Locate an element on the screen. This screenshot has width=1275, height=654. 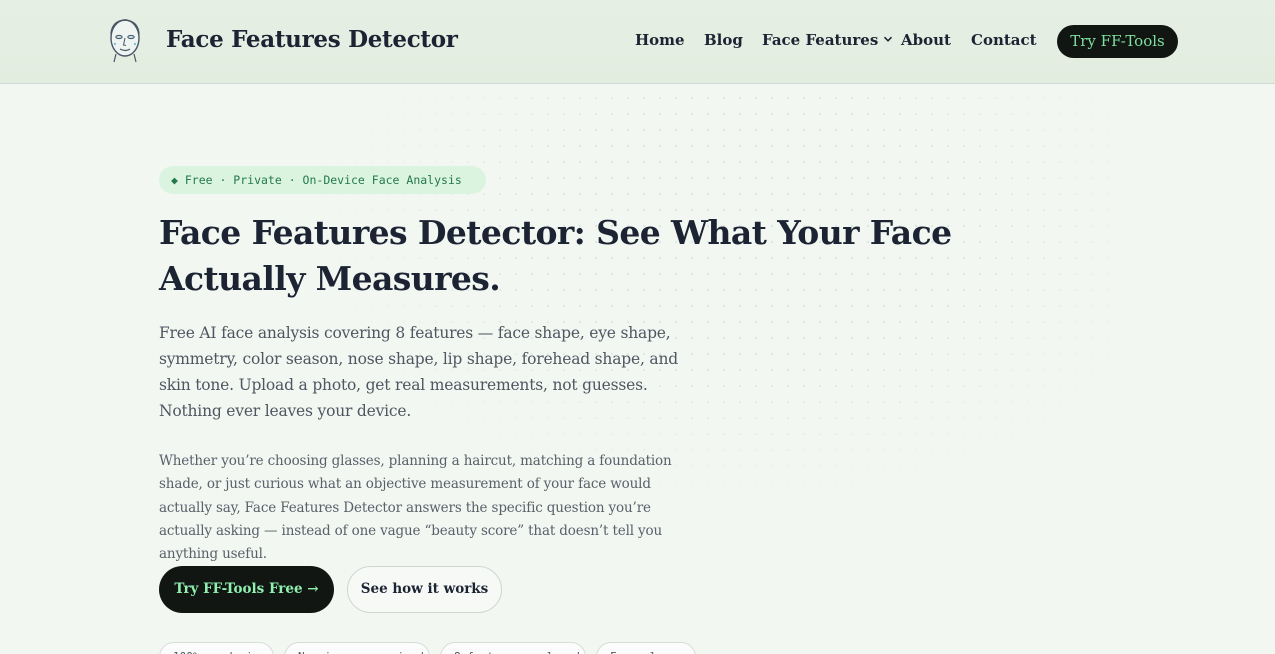
brand-title: Face Features Detector is located at coordinates (312, 39).